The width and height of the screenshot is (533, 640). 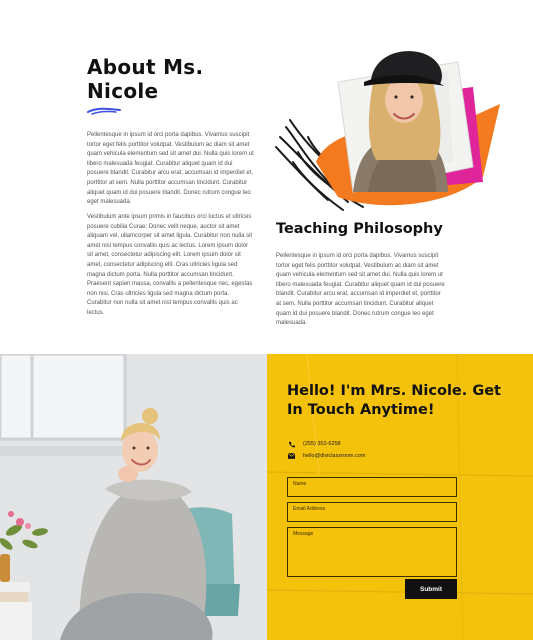 What do you see at coordinates (372, 512) in the screenshot?
I see `email-field: Email Address` at bounding box center [372, 512].